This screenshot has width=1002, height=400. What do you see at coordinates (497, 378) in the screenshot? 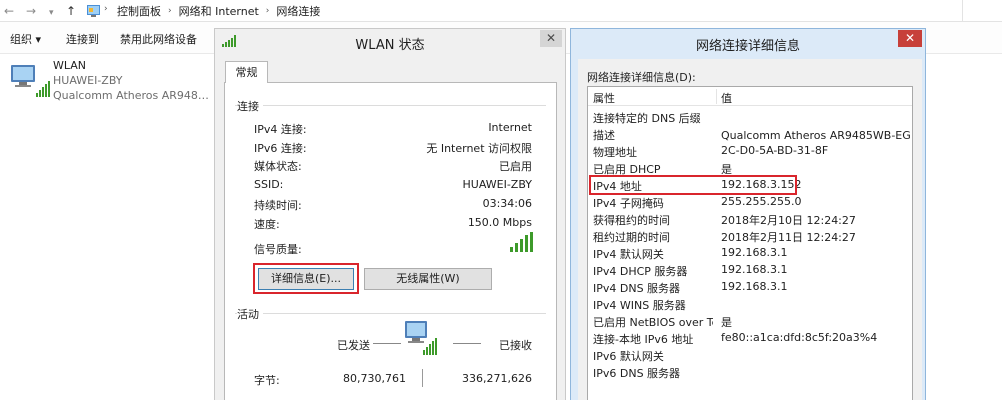
I see `bytes-received-value: 336,271,626` at bounding box center [497, 378].